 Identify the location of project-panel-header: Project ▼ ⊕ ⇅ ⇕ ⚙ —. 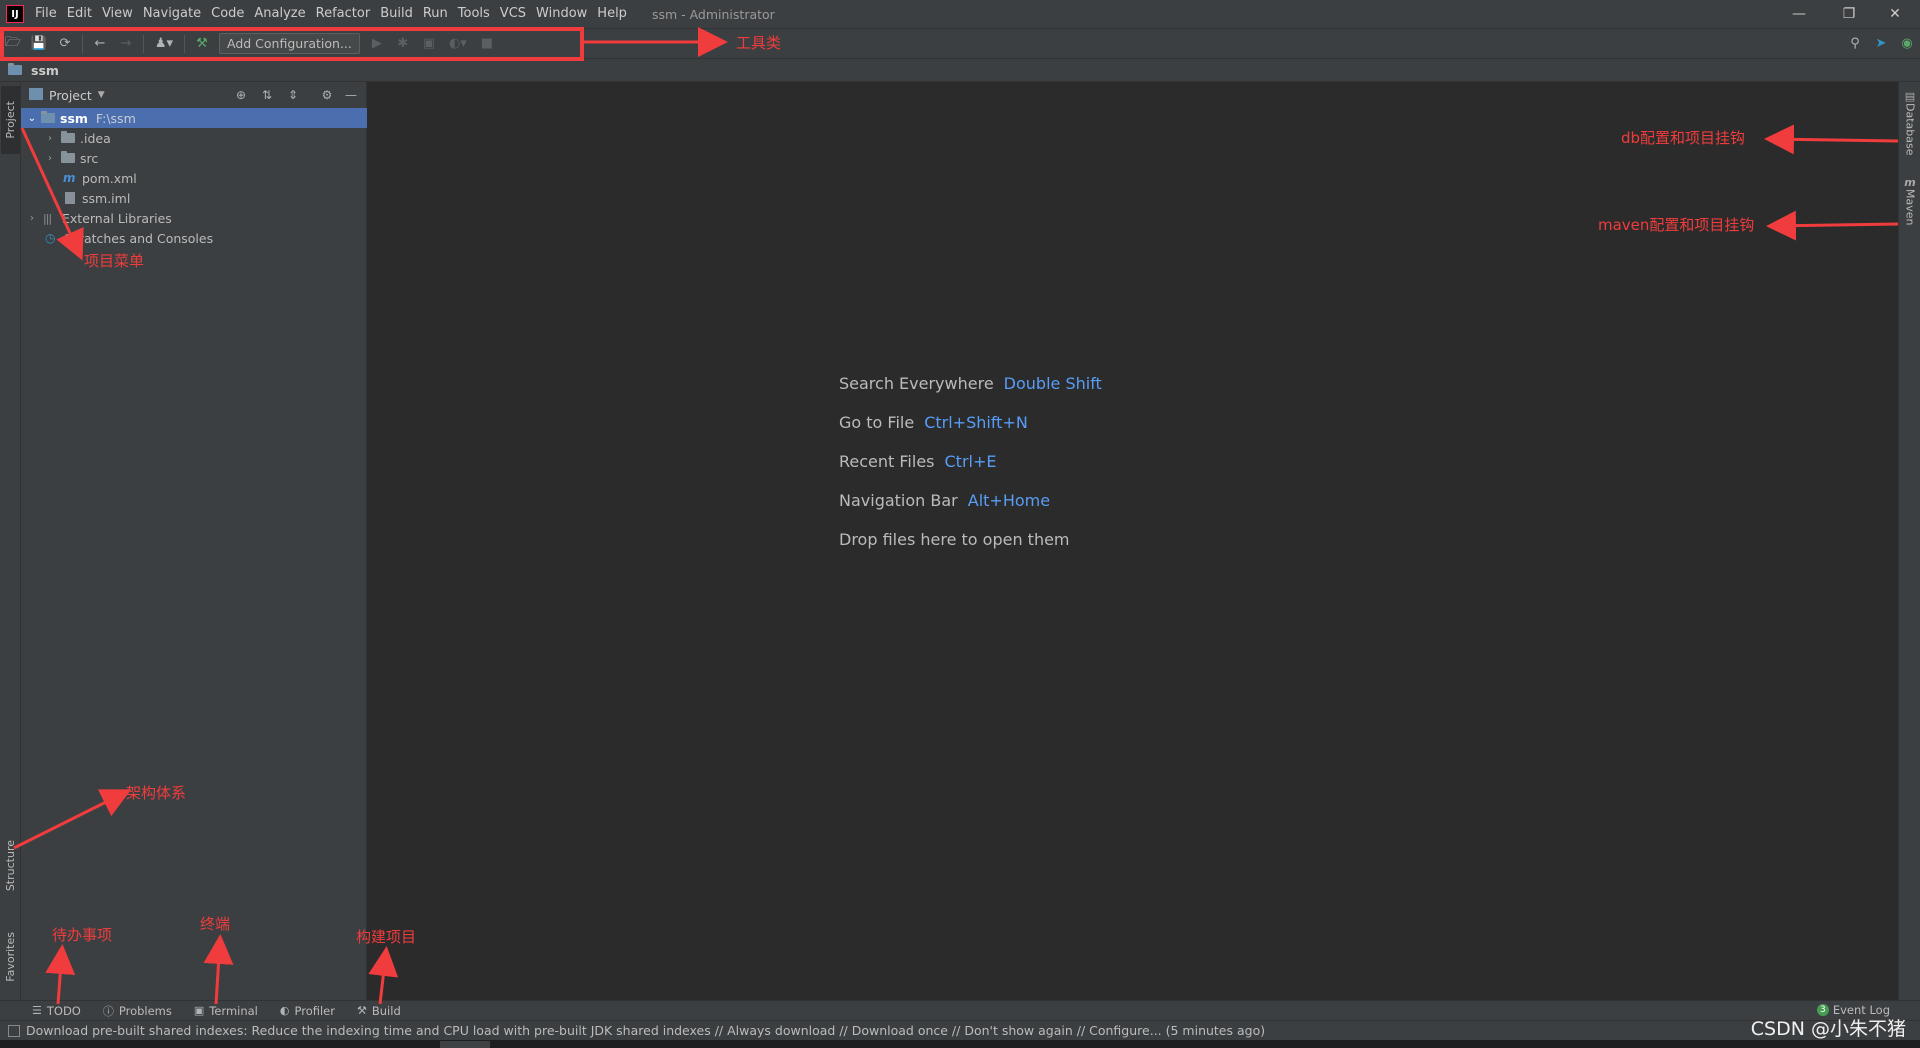
(194, 95).